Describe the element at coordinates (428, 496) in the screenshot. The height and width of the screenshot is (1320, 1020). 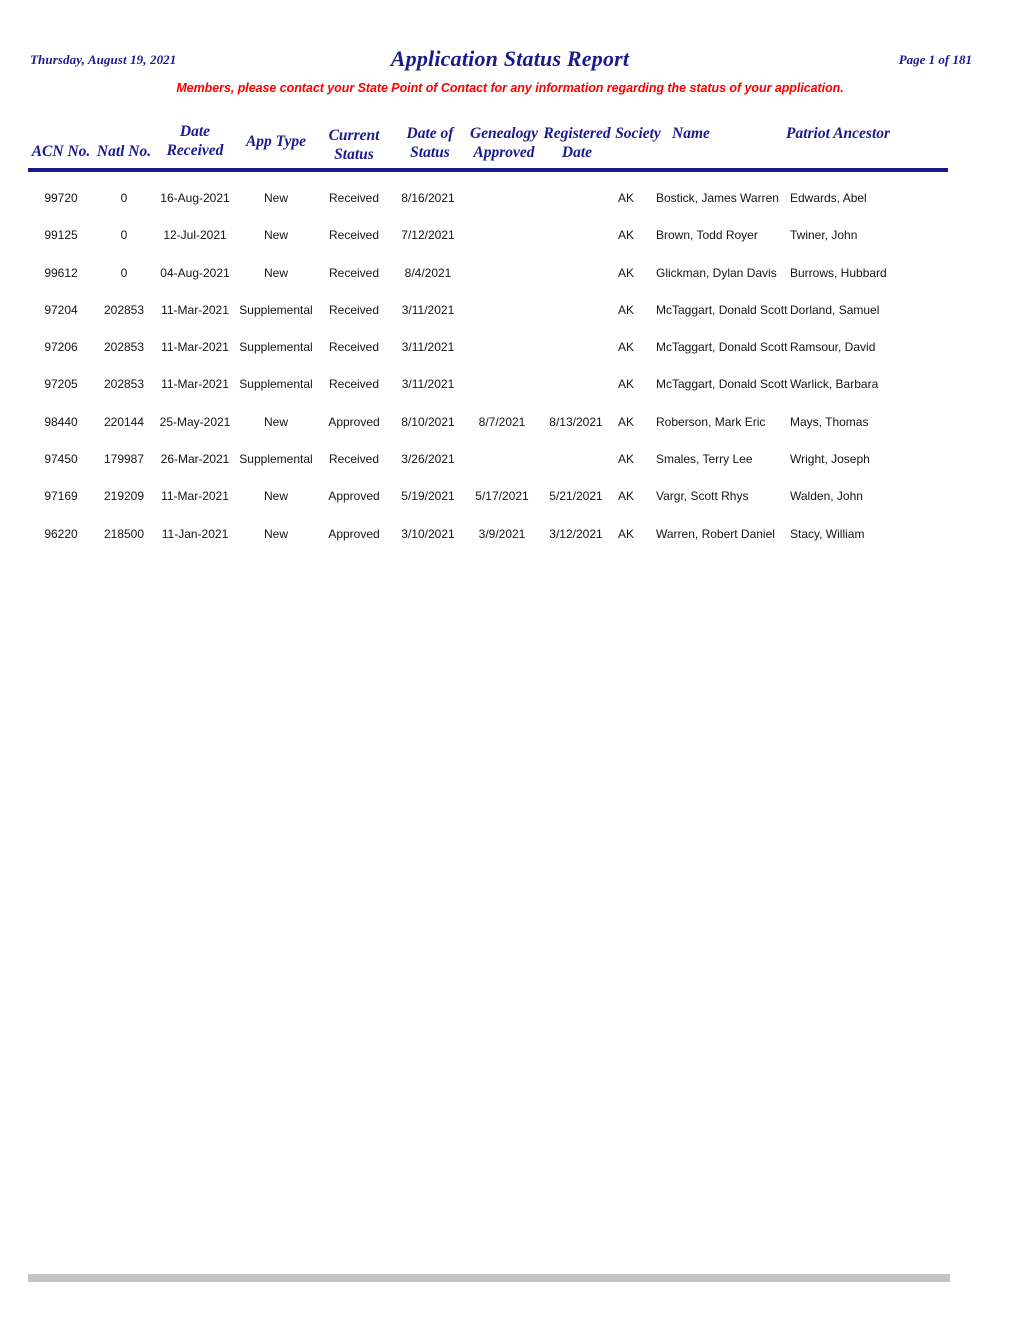
I see `cell-date-of-status: 5/19/2021` at that location.